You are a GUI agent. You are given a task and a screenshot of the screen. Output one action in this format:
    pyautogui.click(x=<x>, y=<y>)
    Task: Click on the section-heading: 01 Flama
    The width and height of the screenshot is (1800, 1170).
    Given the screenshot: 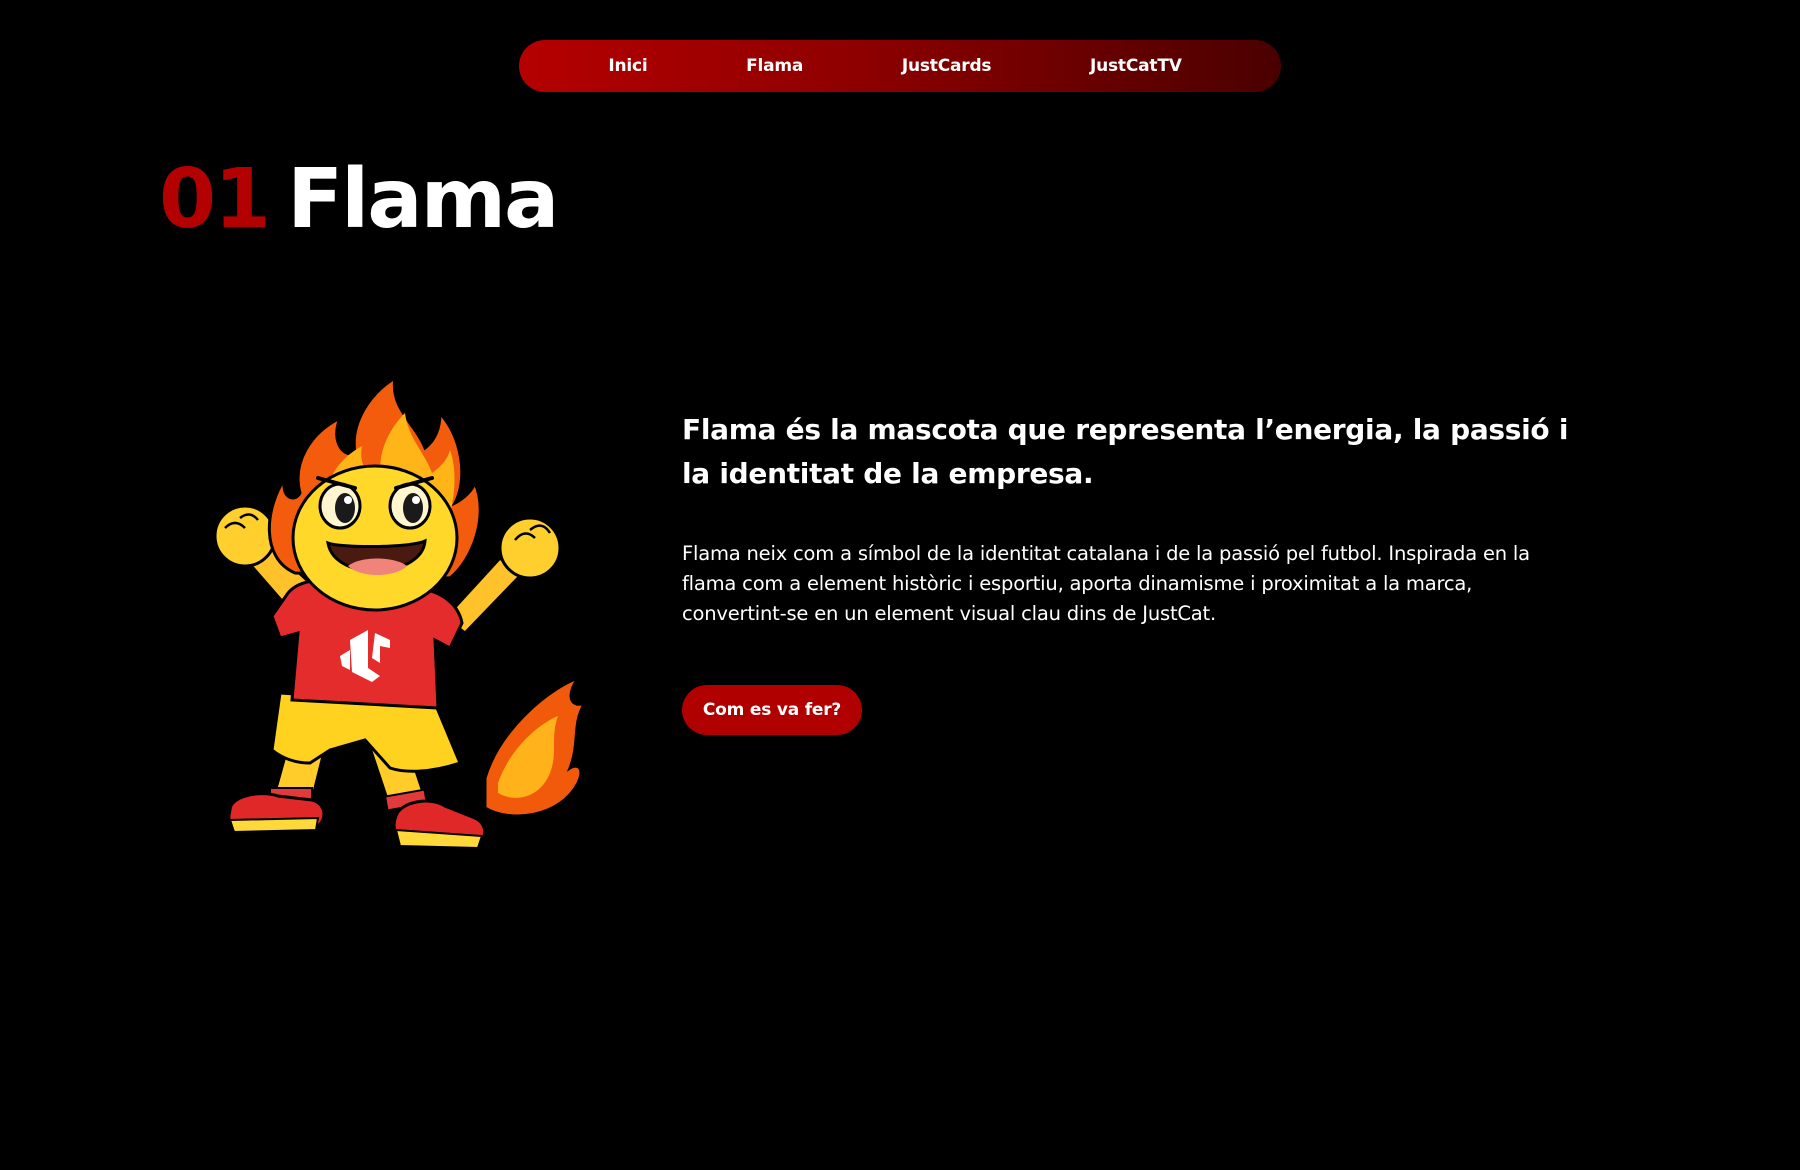 What is the action you would take?
    pyautogui.click(x=359, y=200)
    